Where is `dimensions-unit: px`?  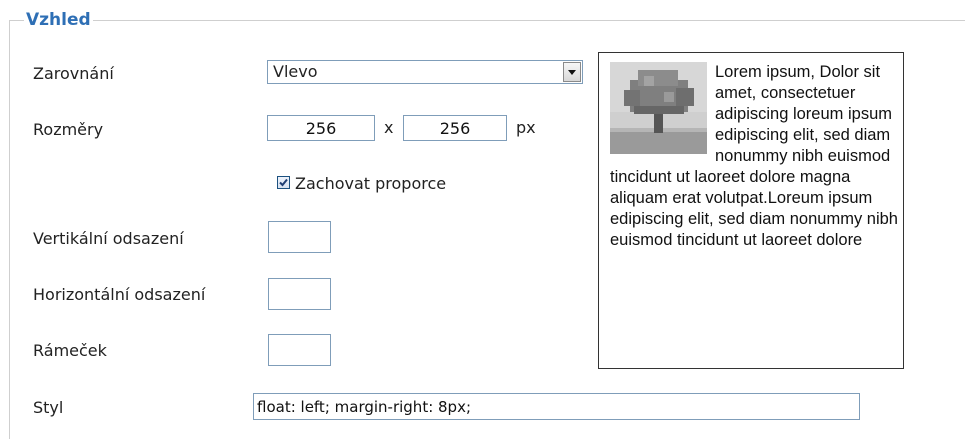 dimensions-unit: px is located at coordinates (526, 127).